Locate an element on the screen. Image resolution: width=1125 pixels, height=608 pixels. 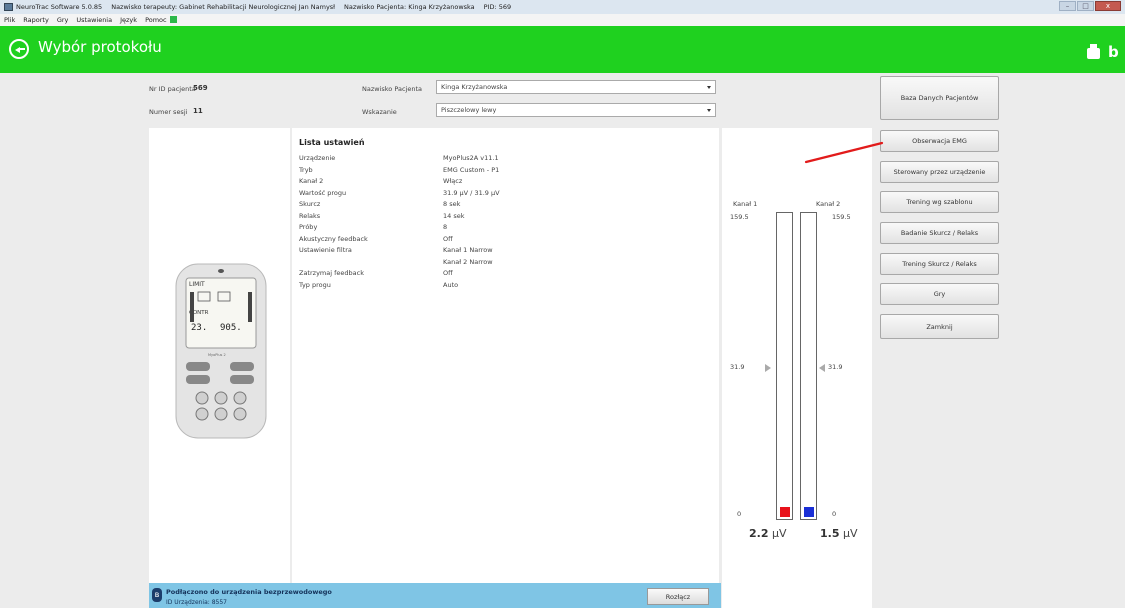
setting-label: Wartość progu is located at coordinates (323, 192).